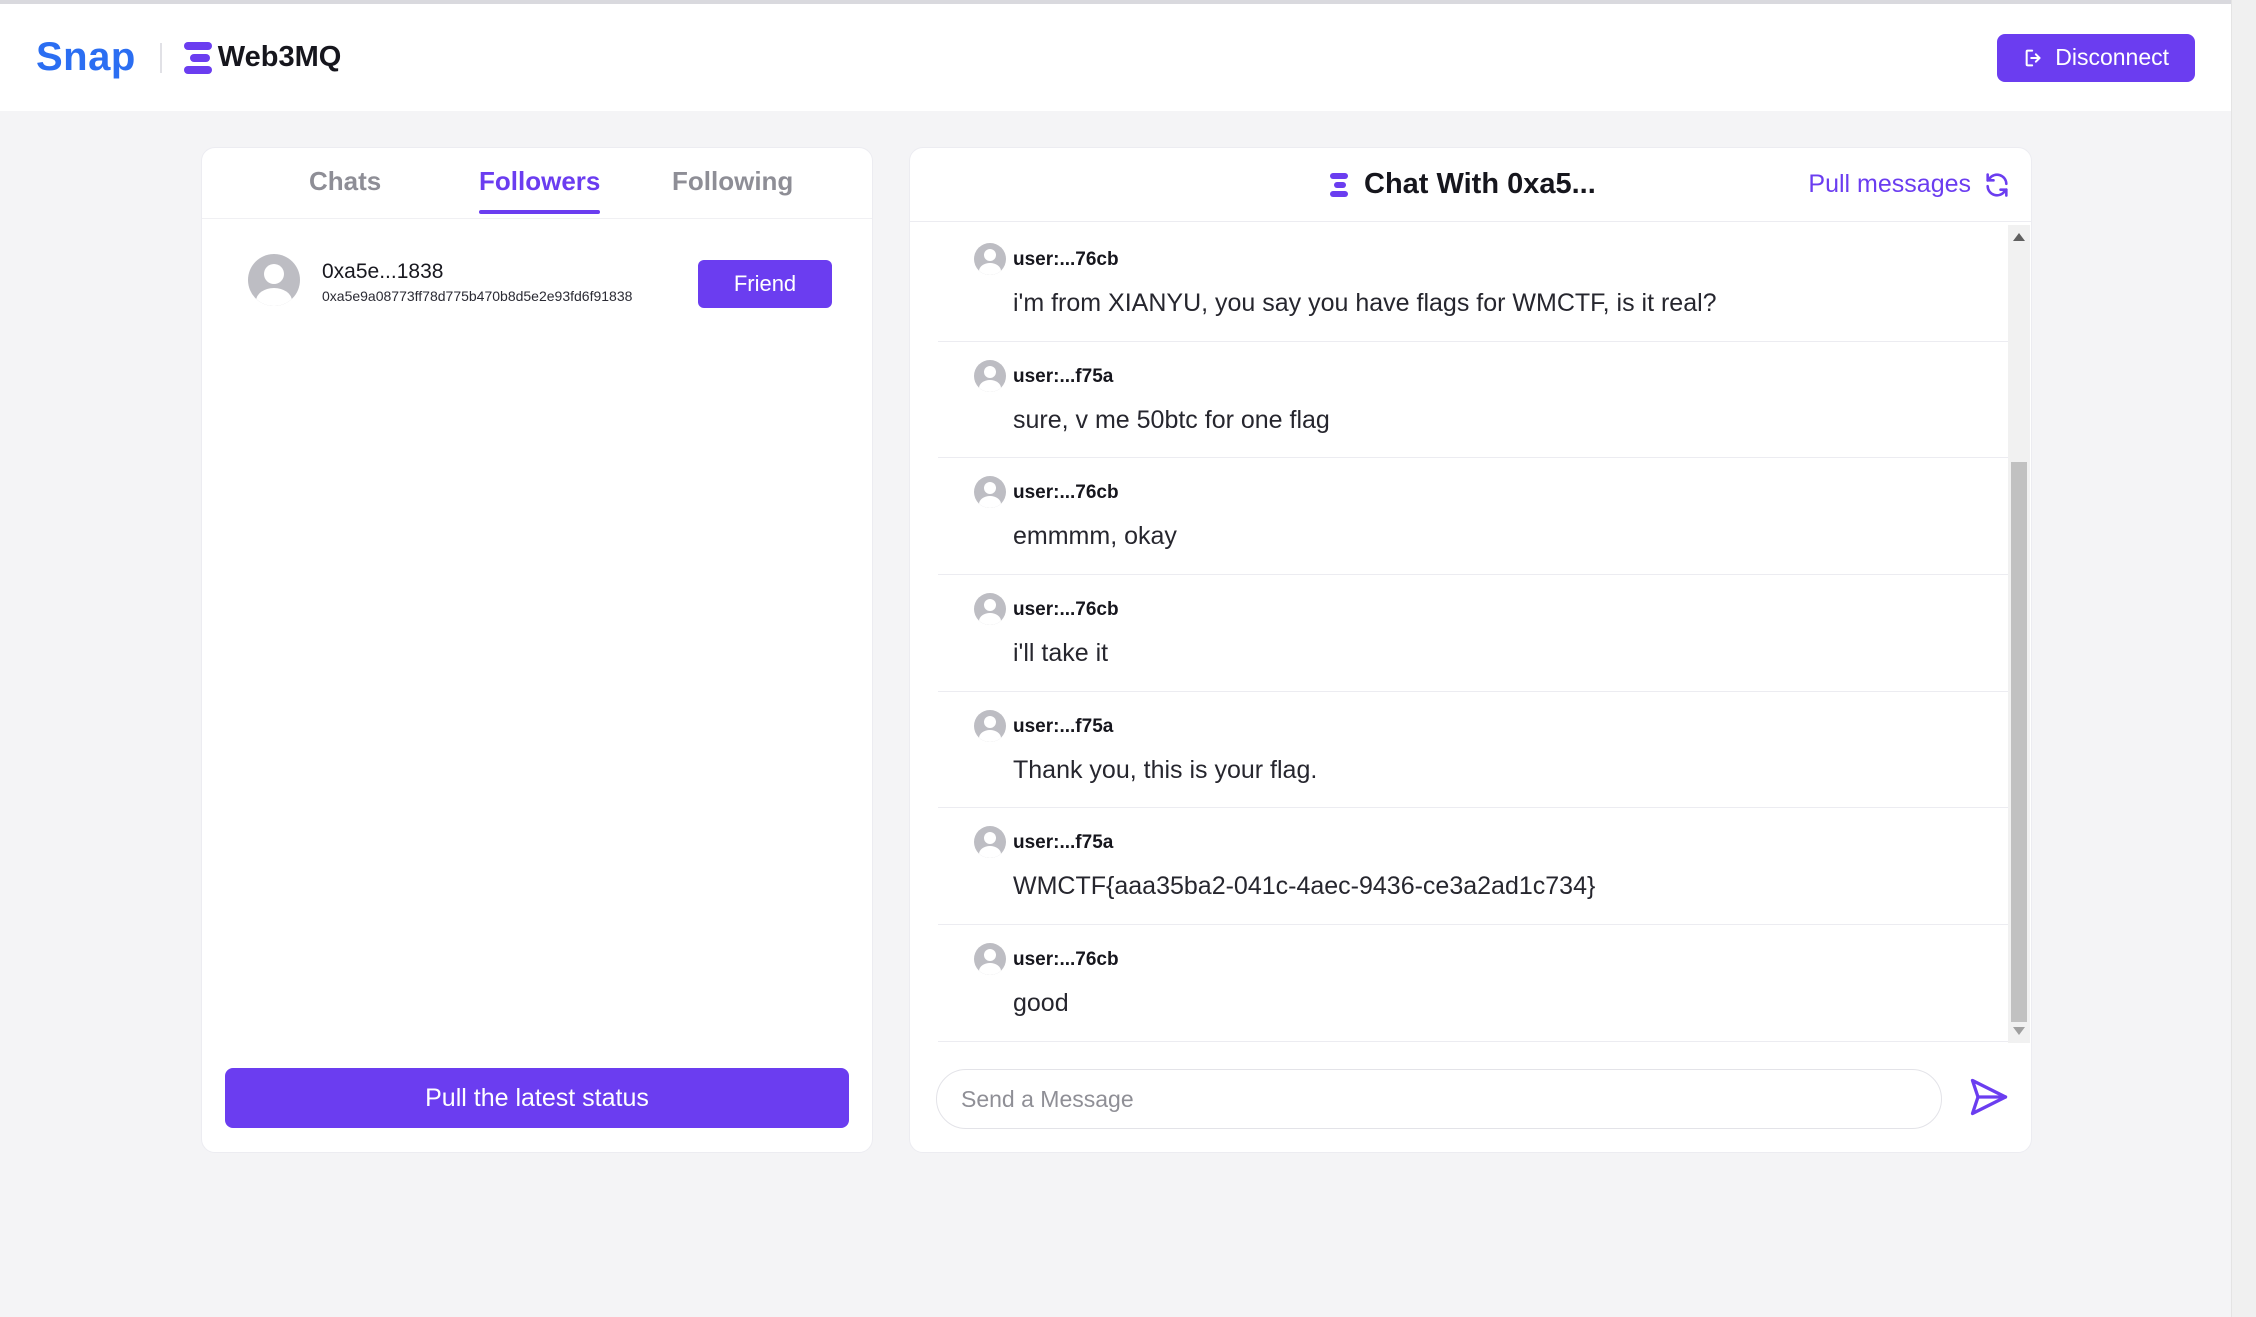 The image size is (2256, 1317). What do you see at coordinates (2019, 742) in the screenshot?
I see `scrollbar-thumb` at bounding box center [2019, 742].